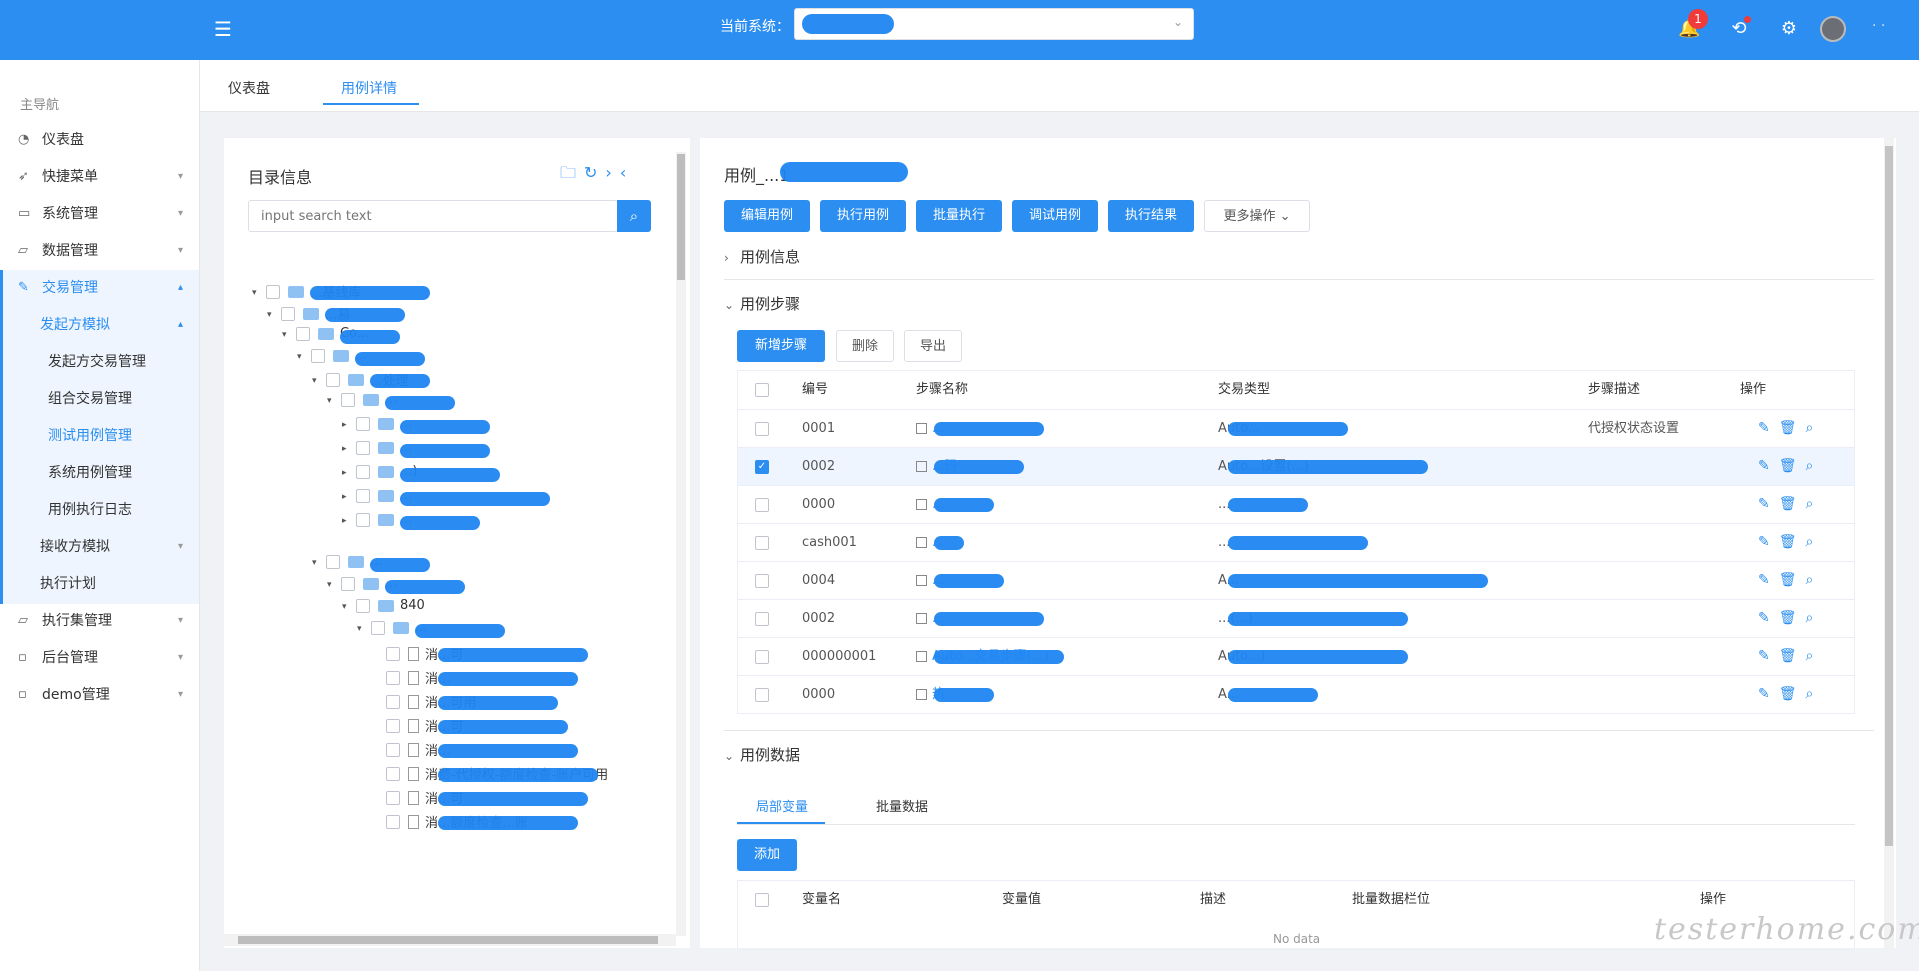 This screenshot has width=1919, height=971. What do you see at coordinates (99, 436) in the screenshot?
I see `sidebar-item-test-cases: 测试用例管理` at bounding box center [99, 436].